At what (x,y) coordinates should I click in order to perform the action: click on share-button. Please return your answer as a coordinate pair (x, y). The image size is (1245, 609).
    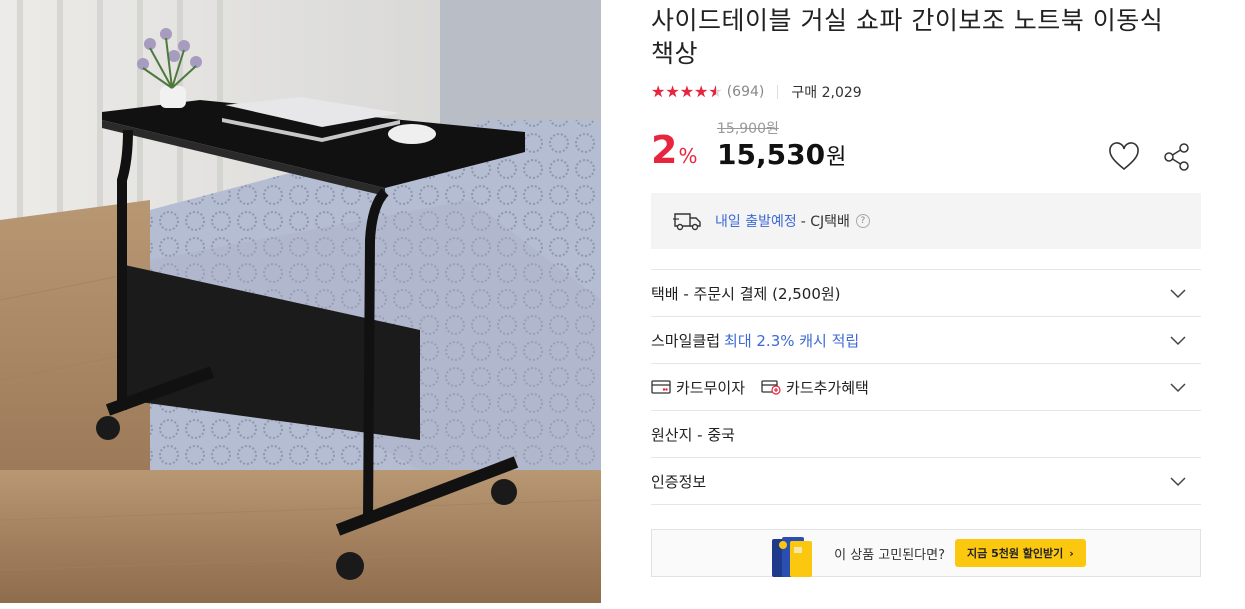
    Looking at the image, I should click on (1177, 157).